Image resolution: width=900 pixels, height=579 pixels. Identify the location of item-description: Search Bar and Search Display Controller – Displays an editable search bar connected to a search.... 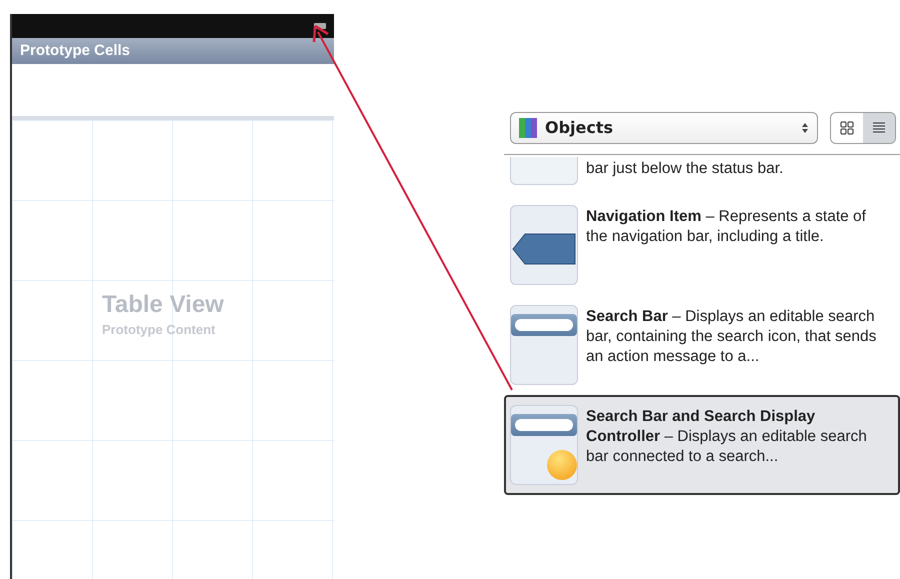
(727, 437).